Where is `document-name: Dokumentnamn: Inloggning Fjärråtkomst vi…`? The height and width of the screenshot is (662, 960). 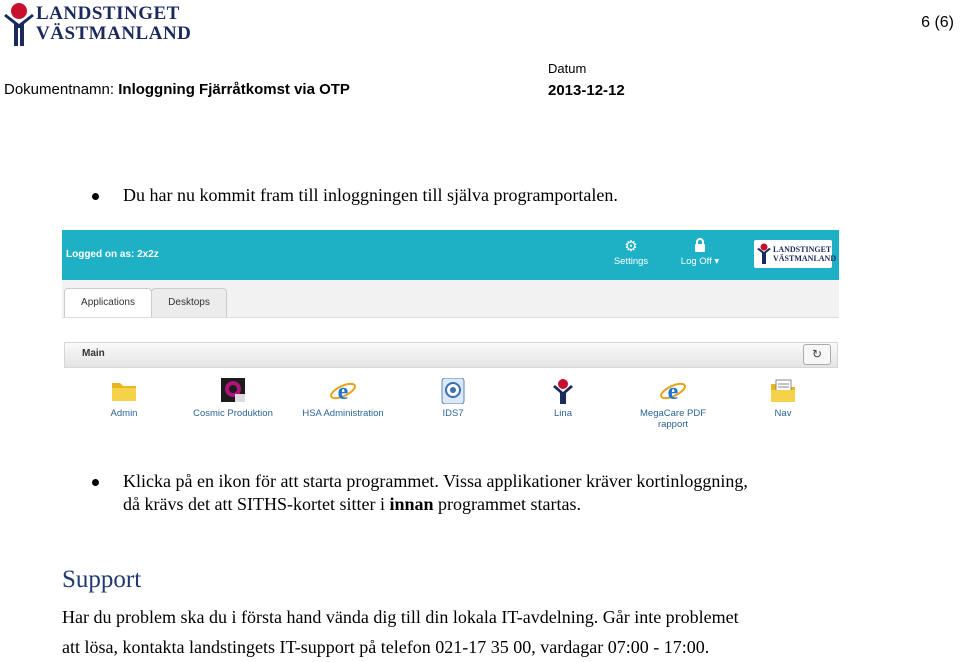
document-name: Dokumentnamn: Inloggning Fjärråtkomst vi… is located at coordinates (177, 89).